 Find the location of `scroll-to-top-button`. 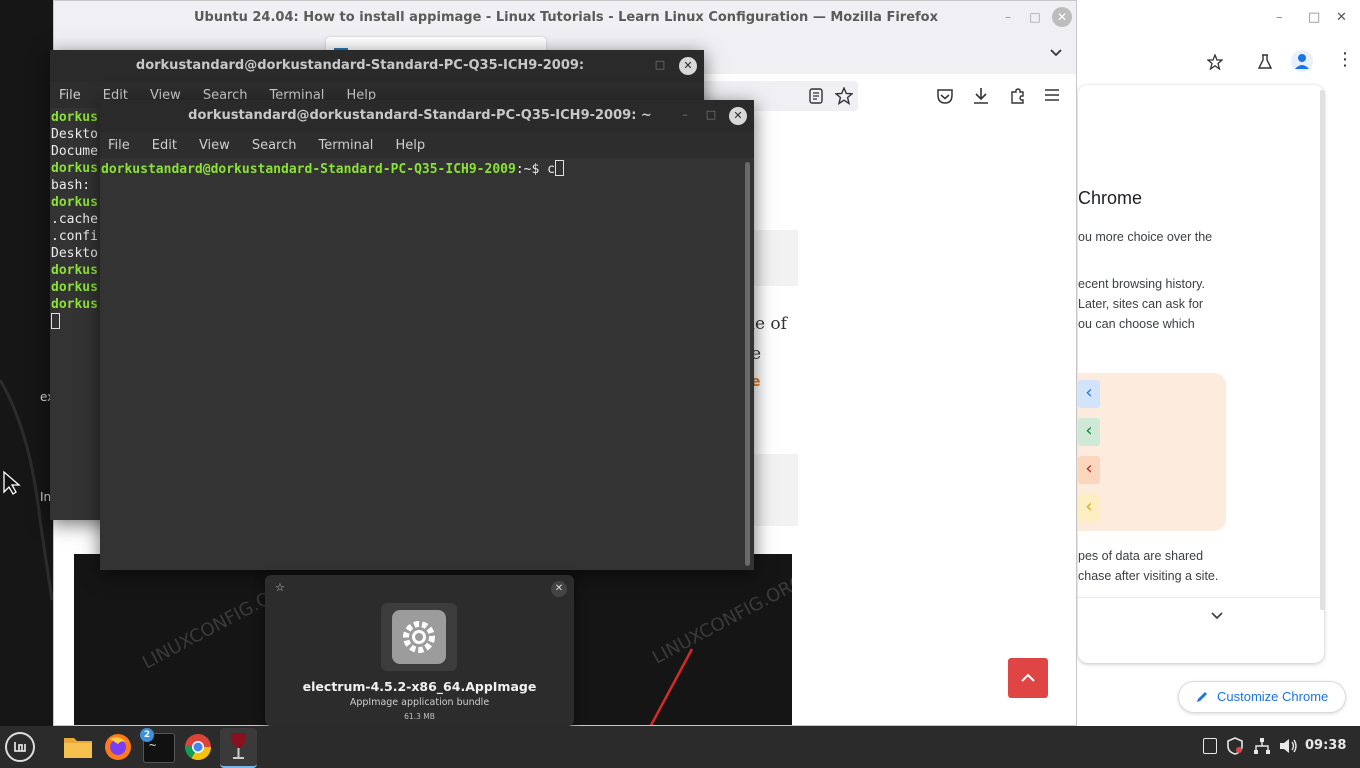

scroll-to-top-button is located at coordinates (1028, 678).